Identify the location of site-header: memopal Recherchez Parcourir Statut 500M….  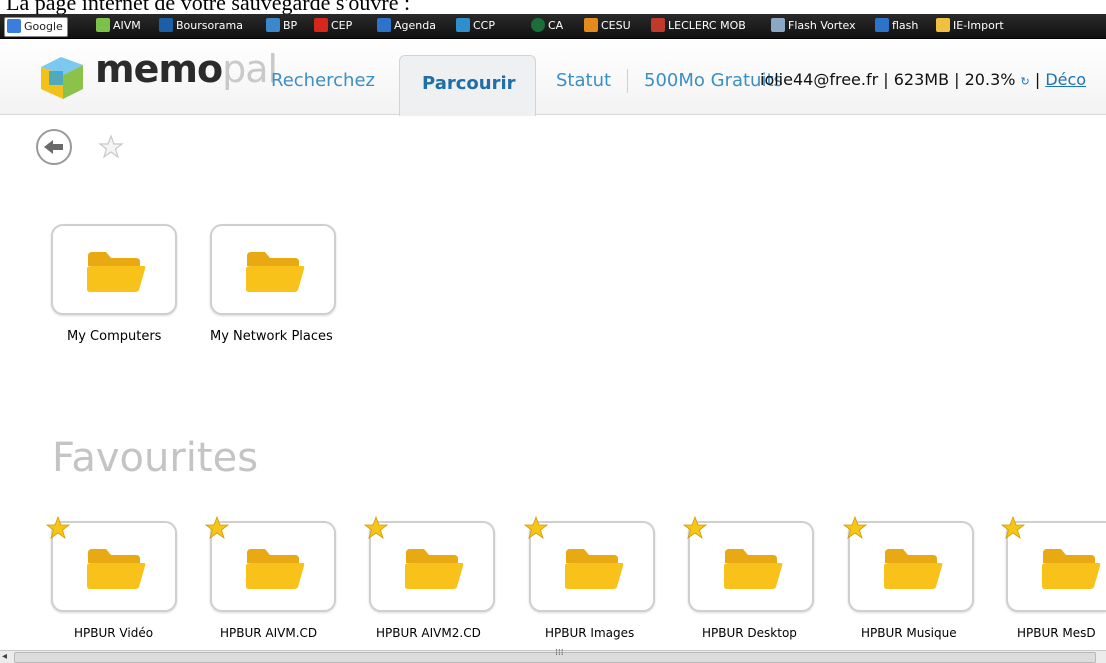
(553, 77).